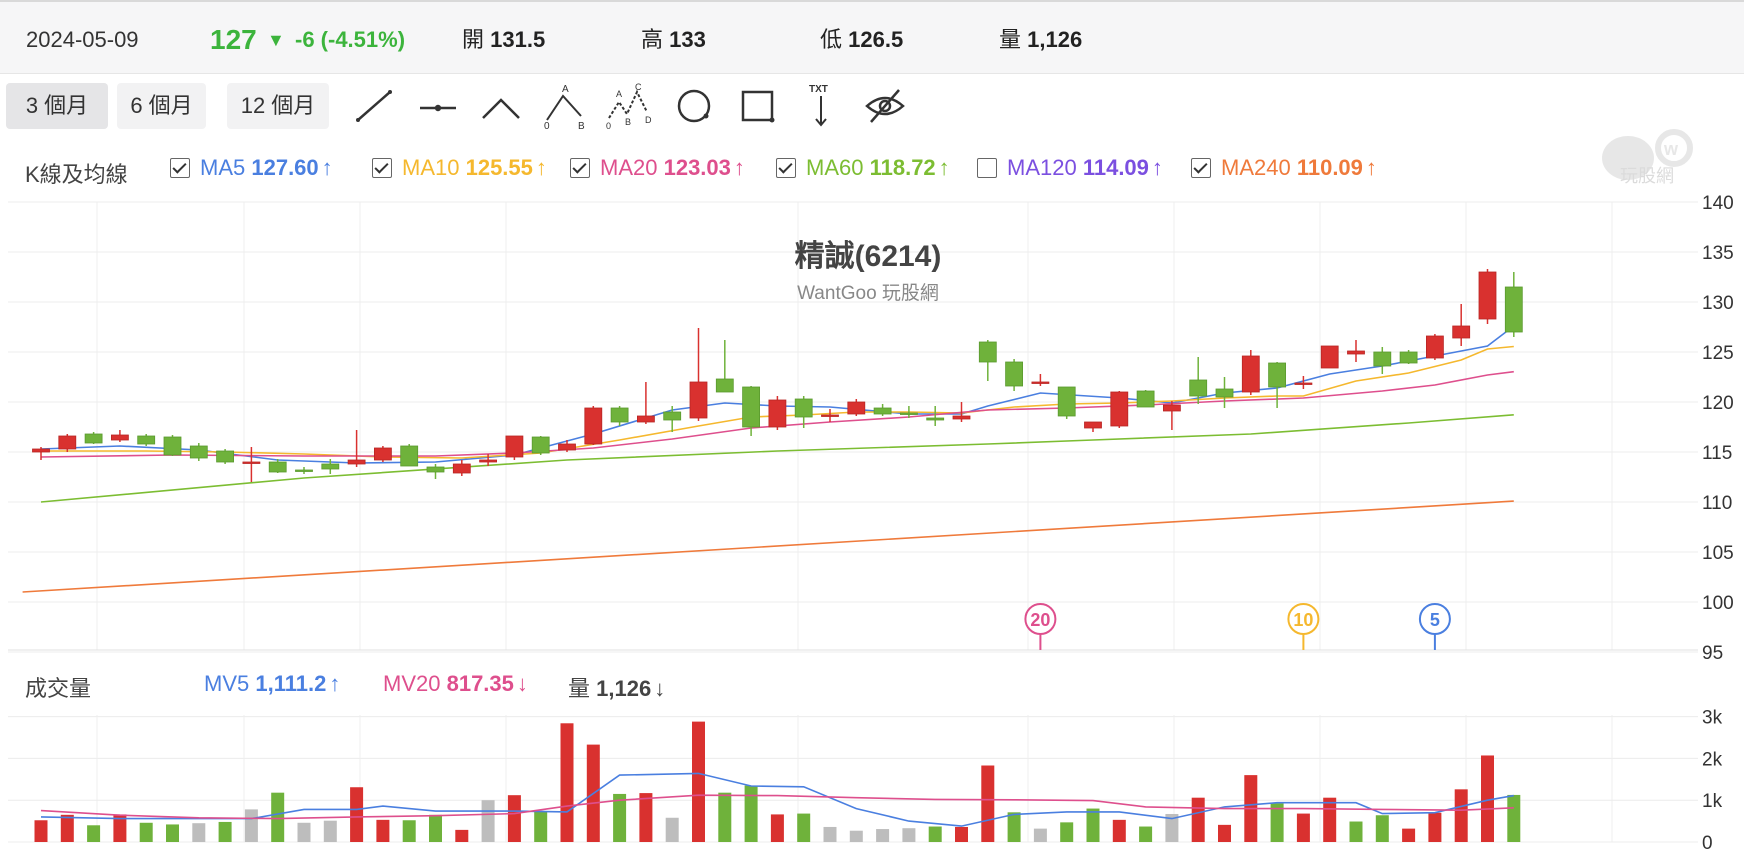  What do you see at coordinates (1707, 843) in the screenshot?
I see `volume-tick-label: 0` at bounding box center [1707, 843].